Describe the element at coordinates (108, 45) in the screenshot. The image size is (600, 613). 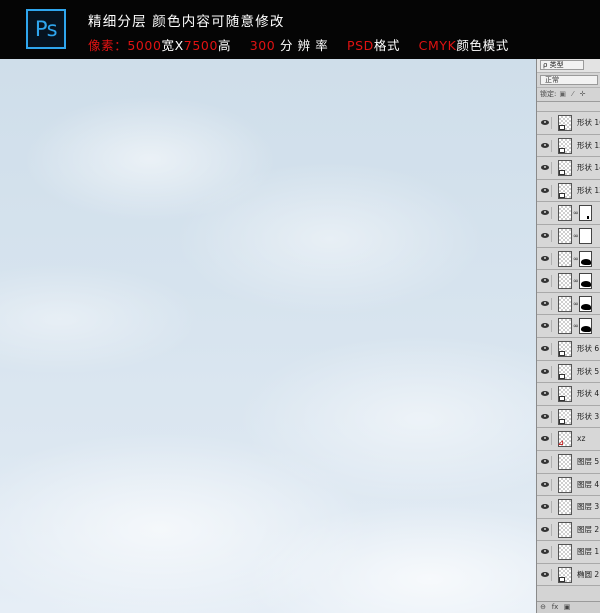
I see `pixel-label: 像素：` at that location.